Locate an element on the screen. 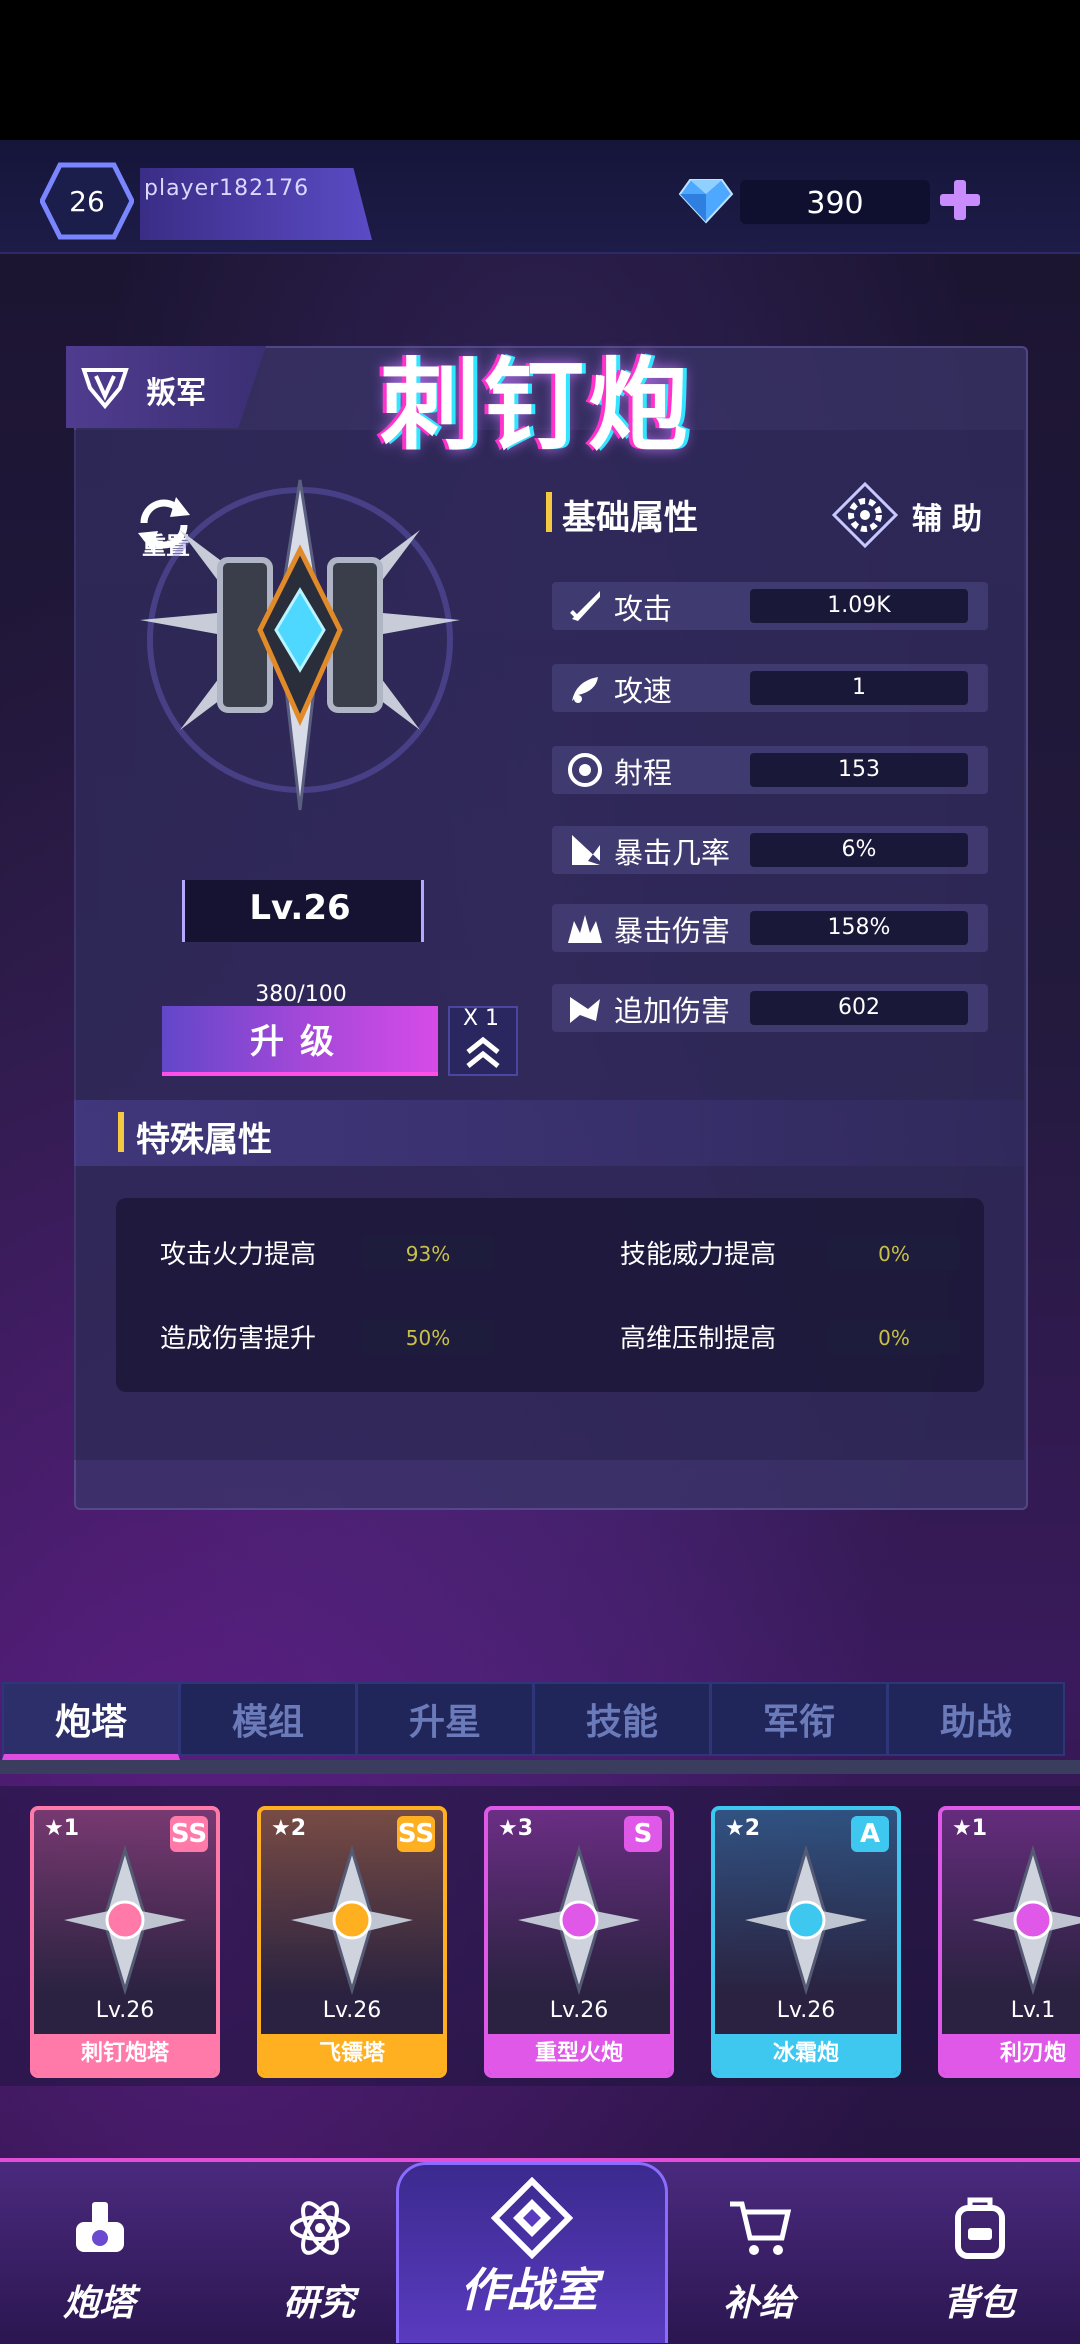 Image resolution: width=1080 pixels, height=2344 pixels. target-icon is located at coordinates (585, 770).